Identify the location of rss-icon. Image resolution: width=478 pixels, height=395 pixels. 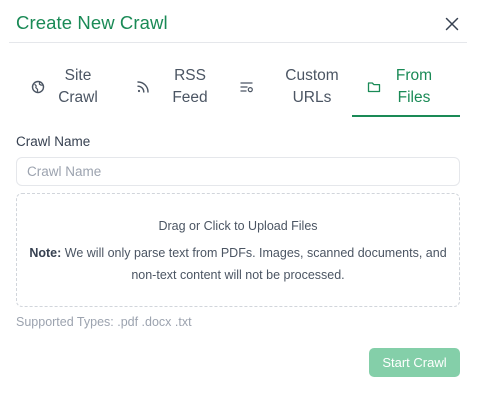
(143, 87).